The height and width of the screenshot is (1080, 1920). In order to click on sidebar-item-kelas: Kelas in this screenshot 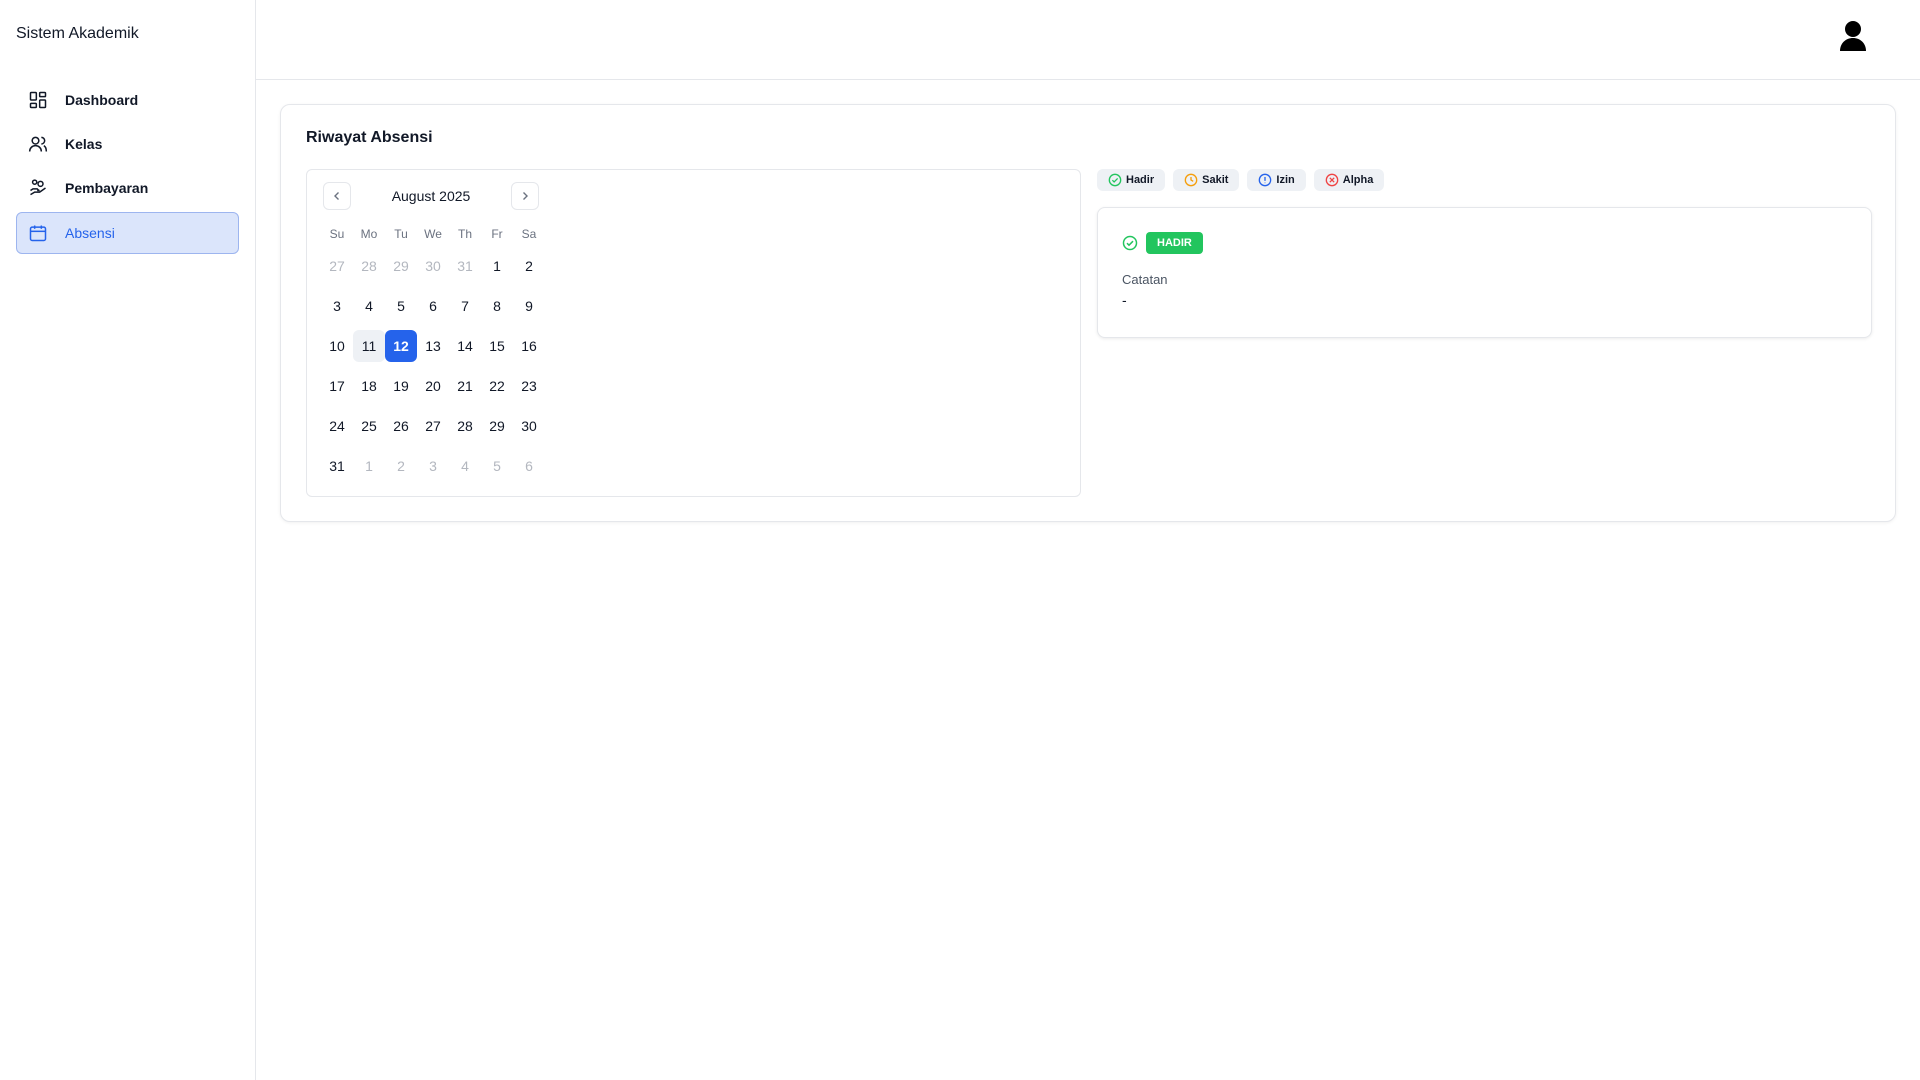, I will do `click(127, 144)`.